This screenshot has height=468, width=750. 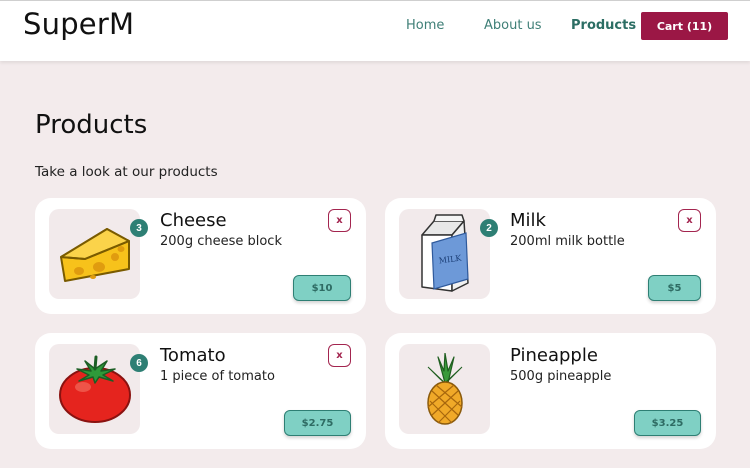 What do you see at coordinates (375, 30) in the screenshot?
I see `top-nav-bar: SuperM Home About us Products Cart (11)` at bounding box center [375, 30].